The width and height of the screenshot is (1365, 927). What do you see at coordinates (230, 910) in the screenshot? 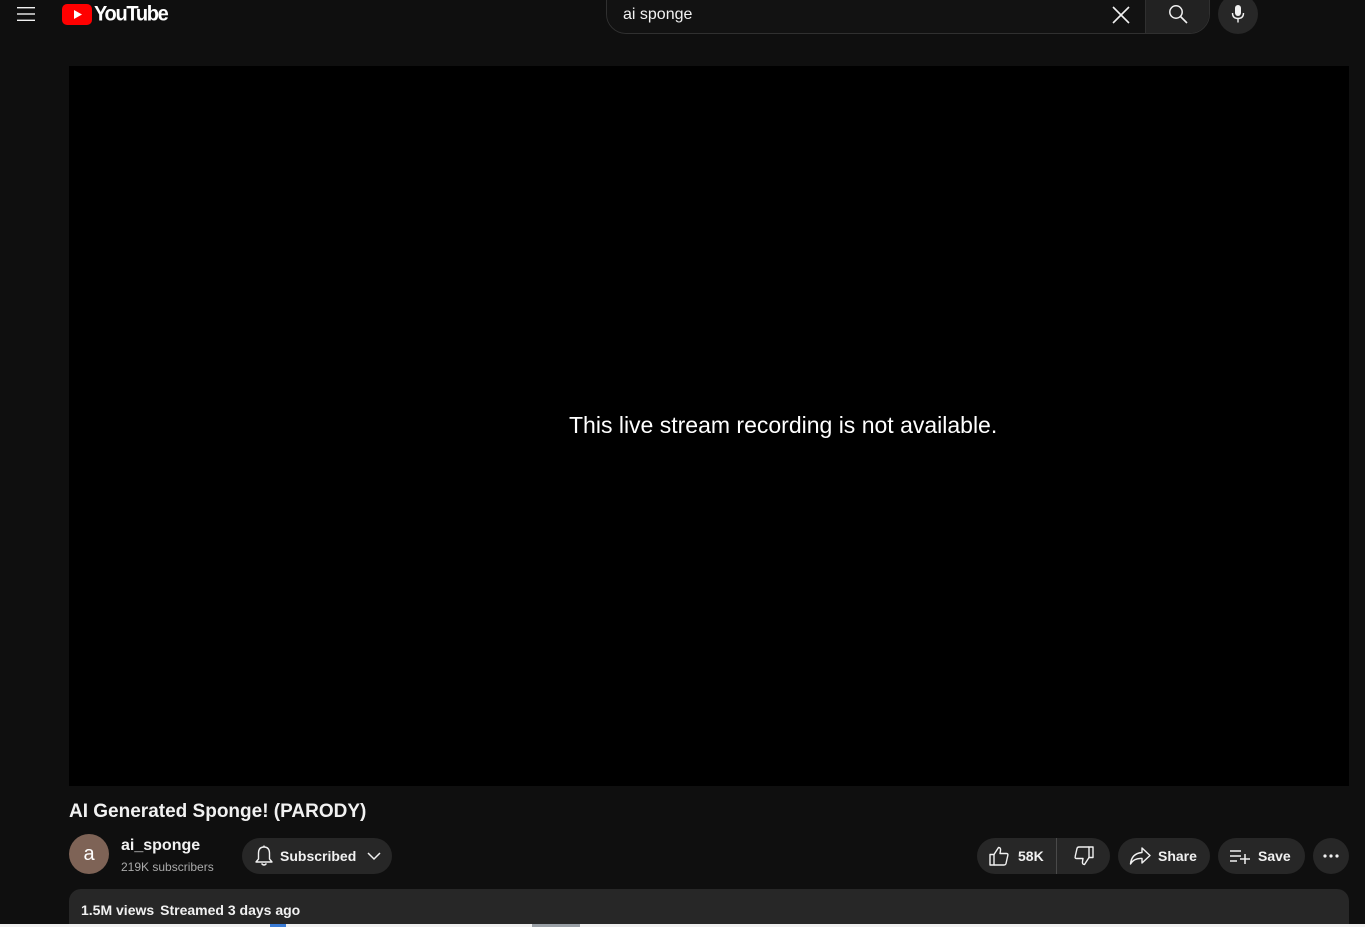
I see `stream-date: Streamed 3 days ago` at bounding box center [230, 910].